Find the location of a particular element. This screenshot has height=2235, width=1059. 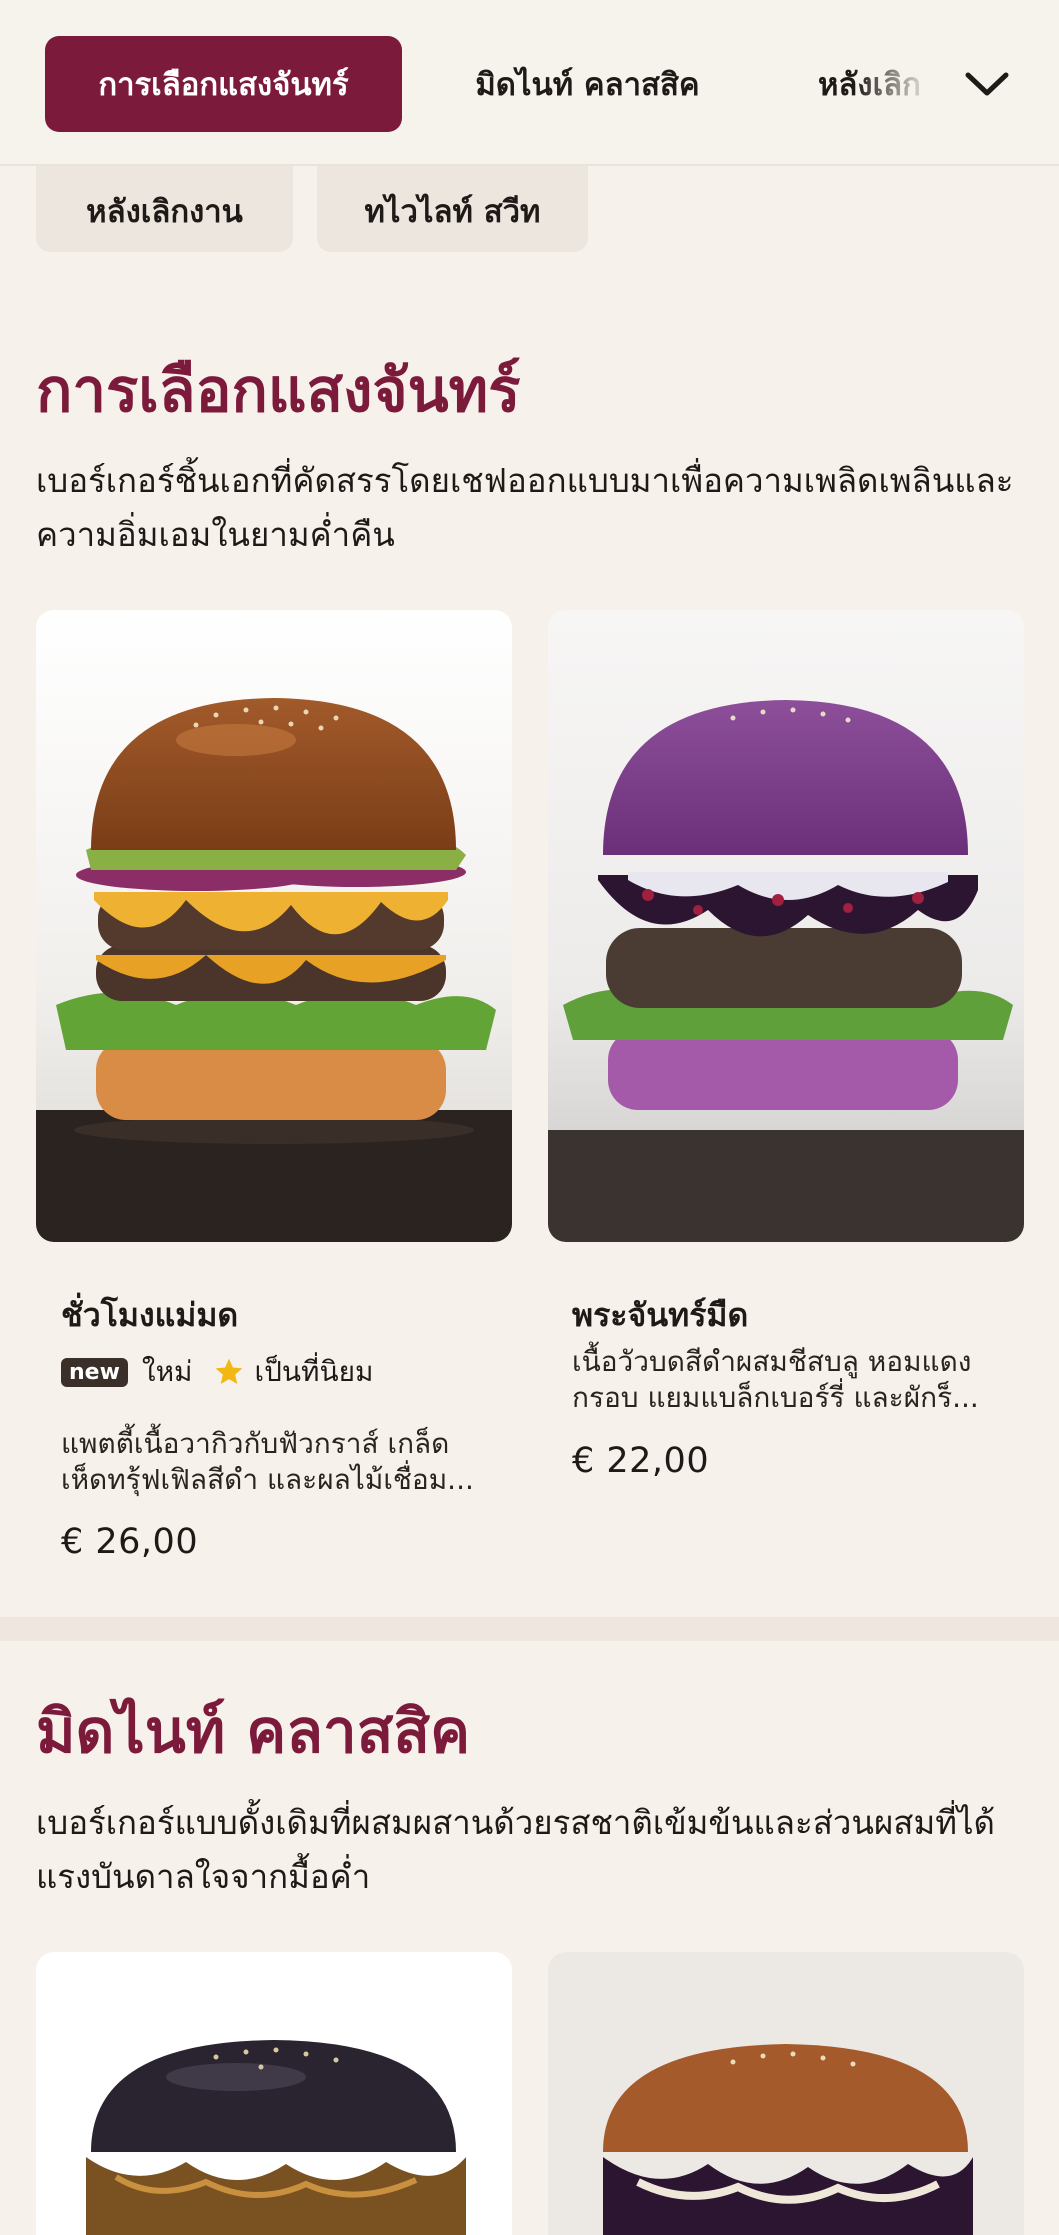

item-price: € 22,00 is located at coordinates (641, 1461).